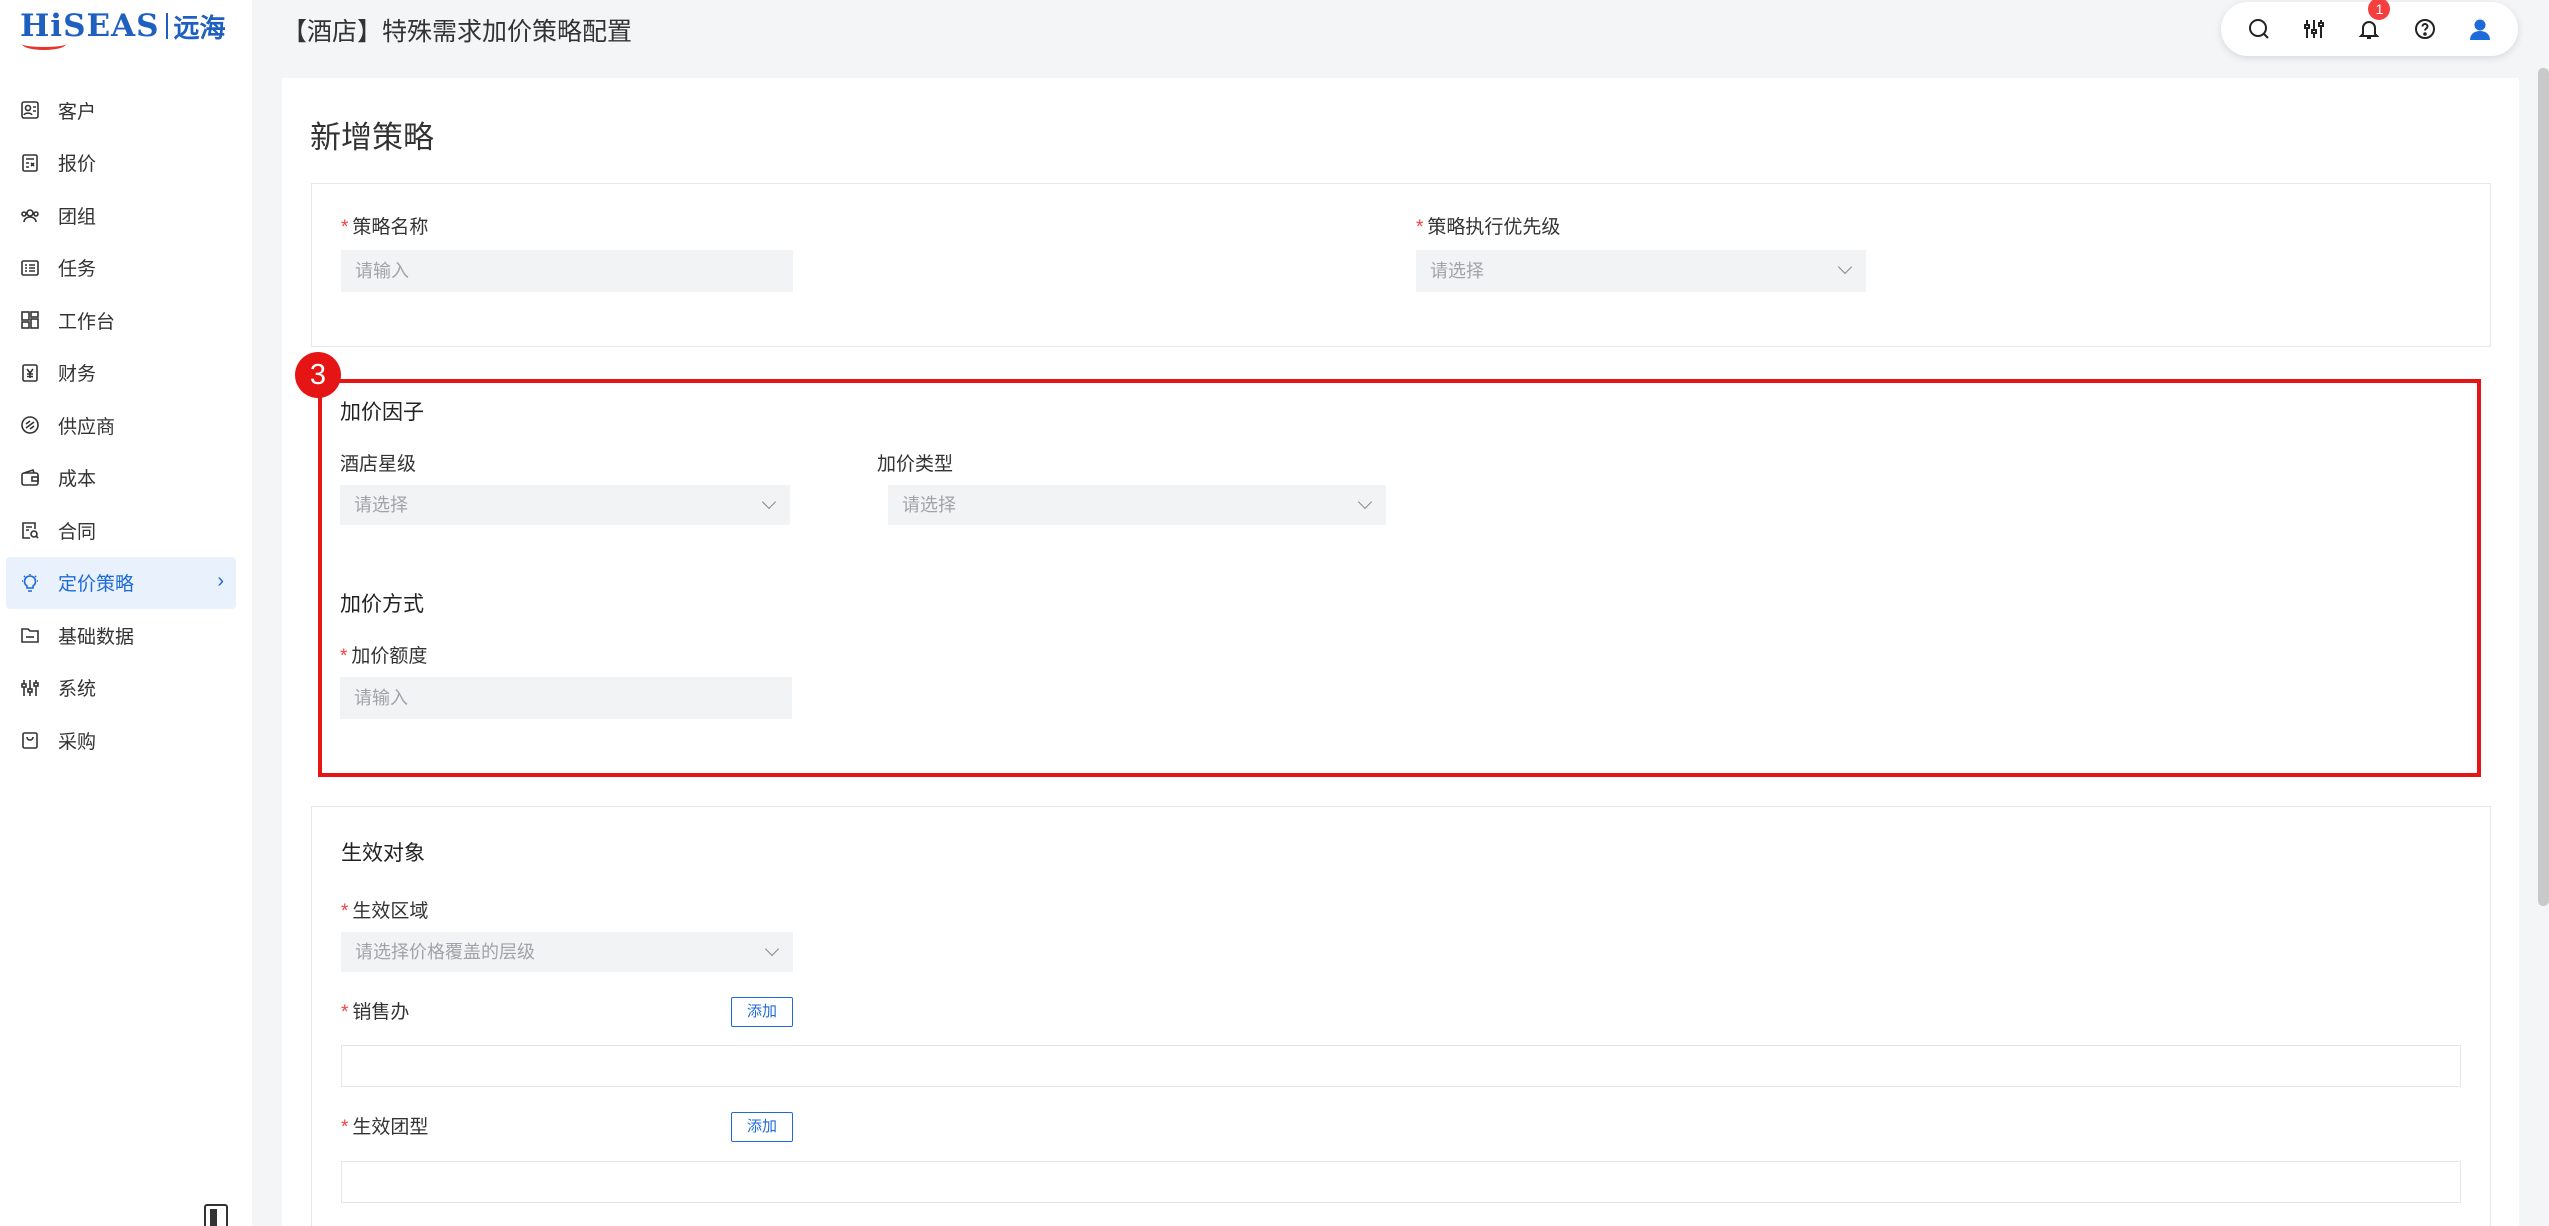  What do you see at coordinates (1401, 1066) in the screenshot?
I see `sales-office-list` at bounding box center [1401, 1066].